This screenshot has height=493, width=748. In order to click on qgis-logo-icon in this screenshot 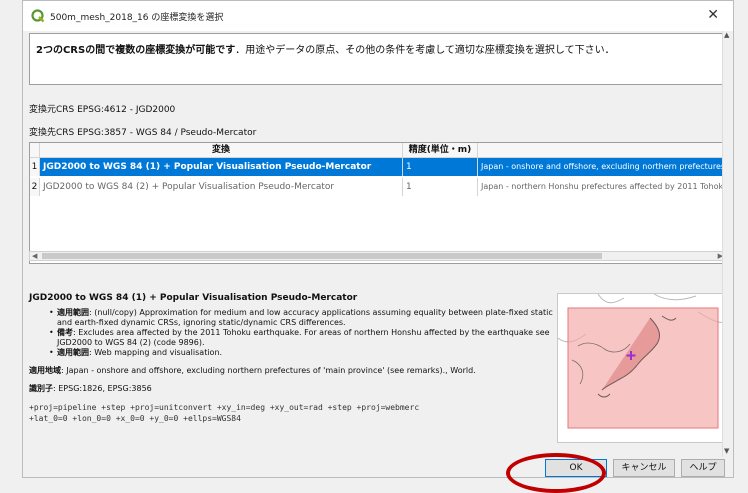, I will do `click(38, 16)`.